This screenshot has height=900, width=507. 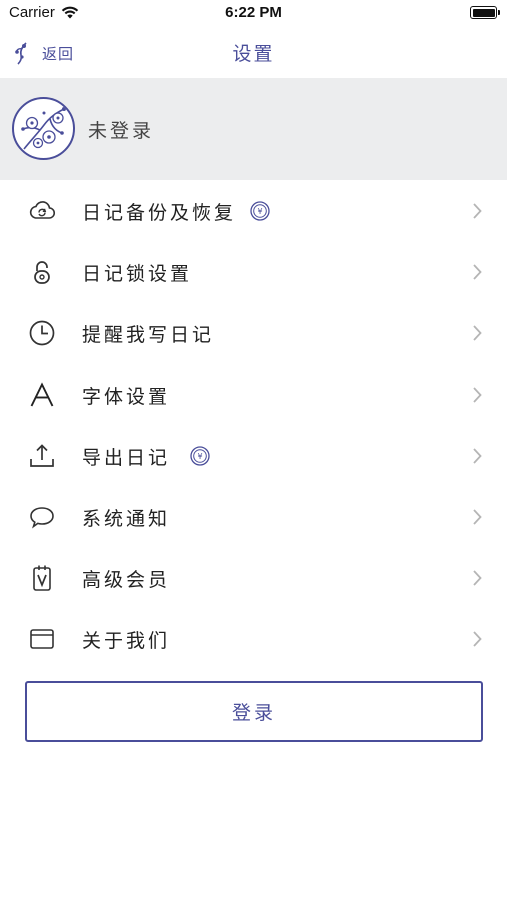 I want to click on menu-item-about-us: 关于我们, so click(x=253, y=638).